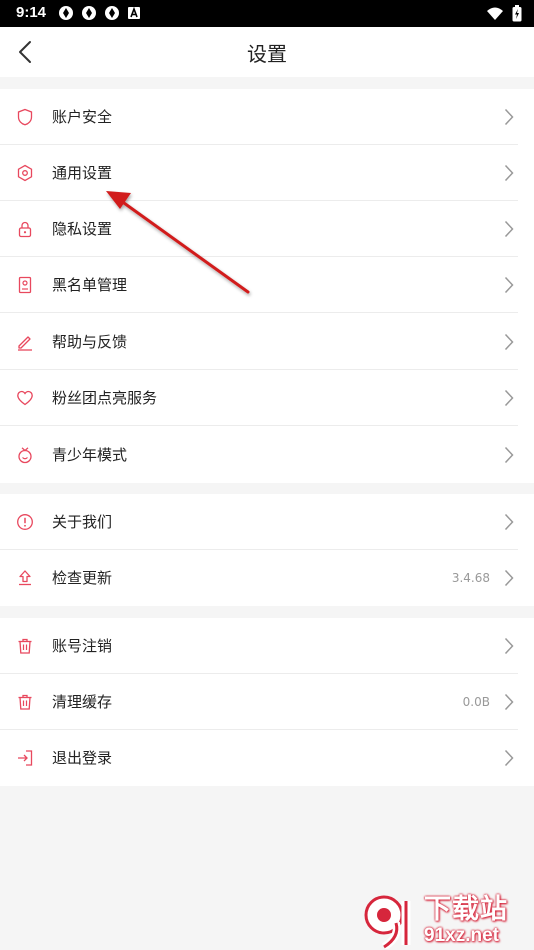 The width and height of the screenshot is (534, 950). What do you see at coordinates (466, 909) in the screenshot?
I see `watermark-title: 下载站` at bounding box center [466, 909].